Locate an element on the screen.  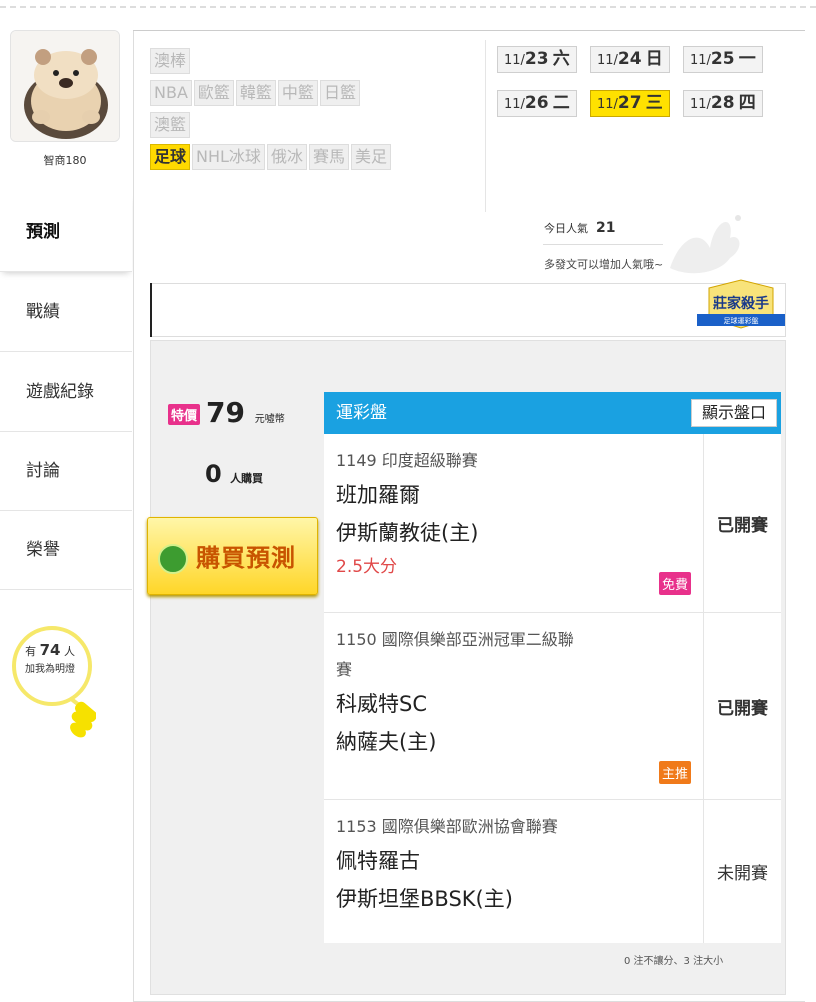
date-tab: 11/26 二 is located at coordinates (537, 103).